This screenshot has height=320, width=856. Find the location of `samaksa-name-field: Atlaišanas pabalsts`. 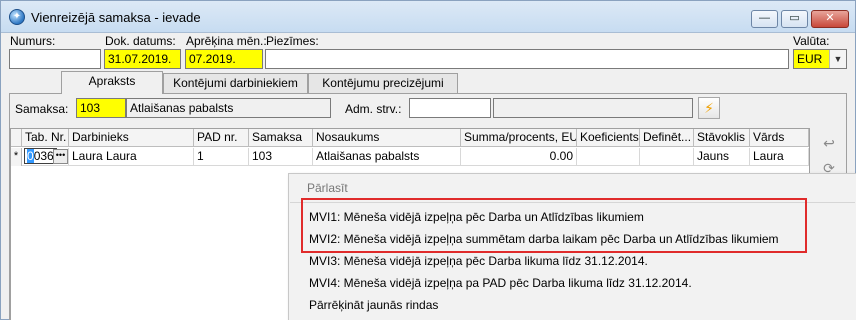

samaksa-name-field: Atlaišanas pabalsts is located at coordinates (228, 108).